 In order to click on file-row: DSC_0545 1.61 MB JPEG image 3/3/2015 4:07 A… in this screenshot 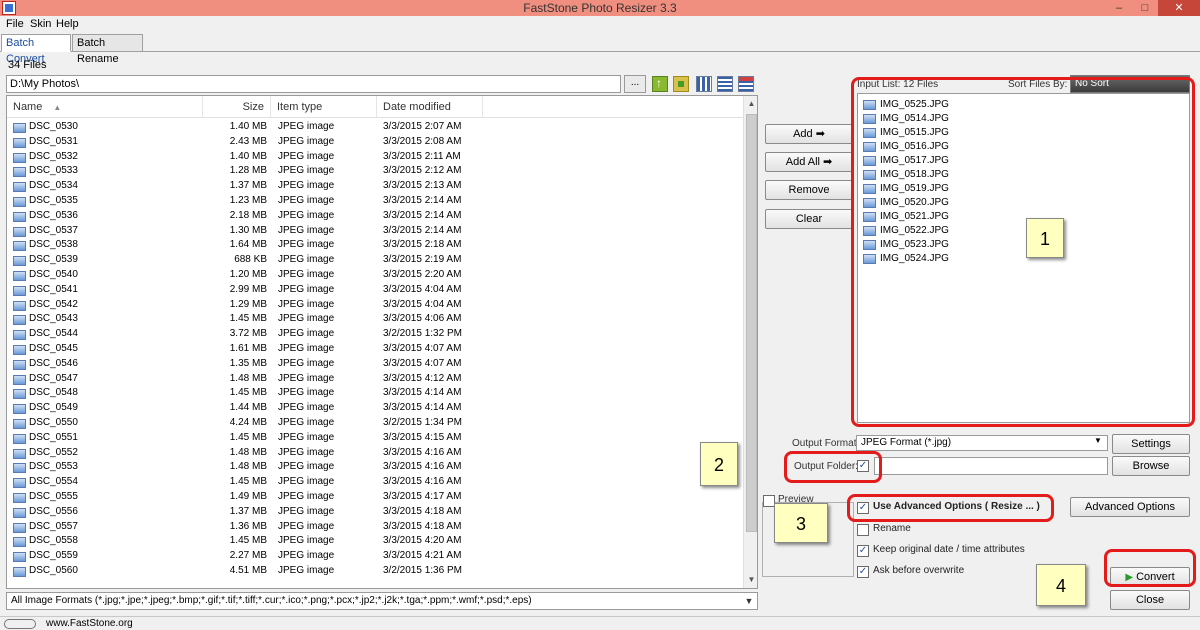, I will do `click(375, 349)`.